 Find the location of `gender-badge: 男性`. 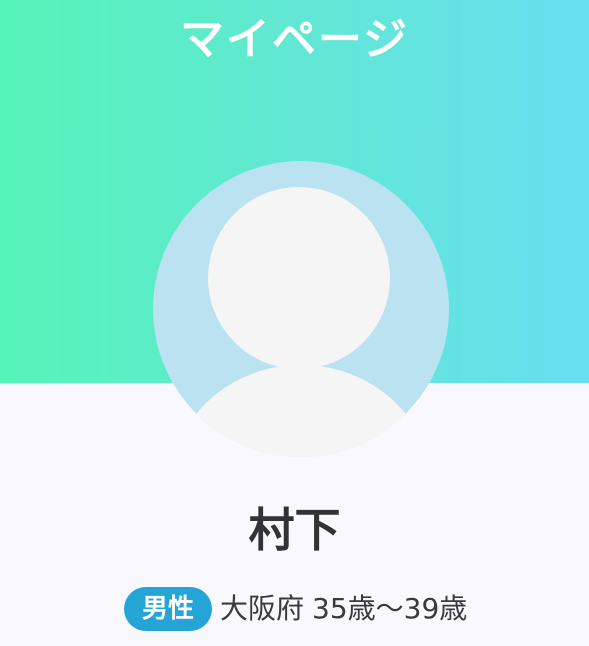

gender-badge: 男性 is located at coordinates (168, 609).